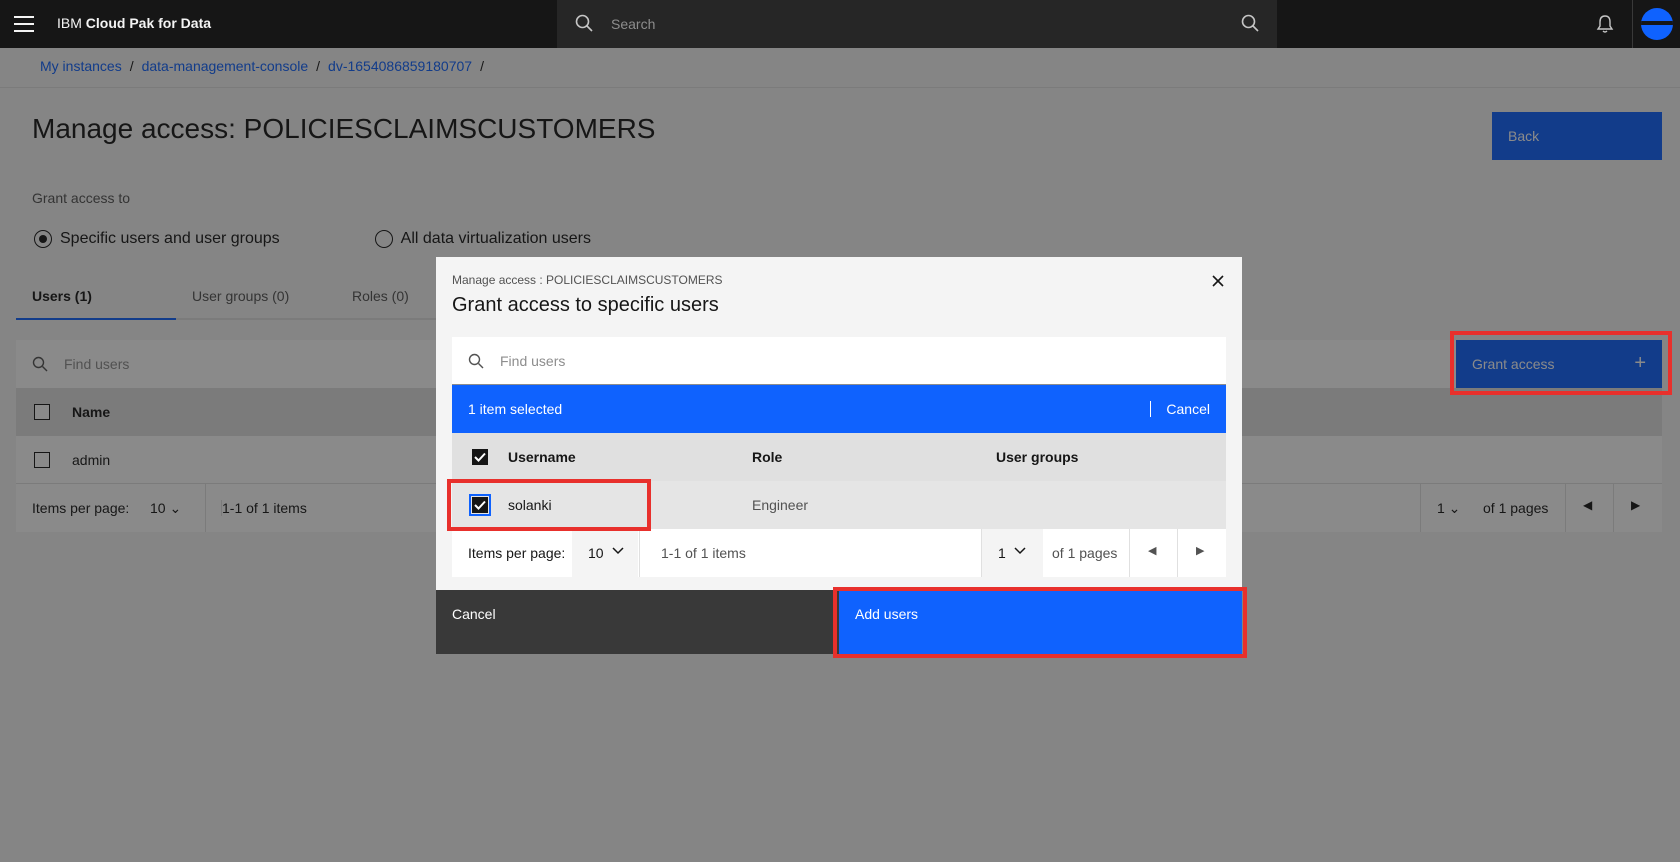 This screenshot has width=1680, height=862. Describe the element at coordinates (767, 457) in the screenshot. I see `column-role: Role` at that location.